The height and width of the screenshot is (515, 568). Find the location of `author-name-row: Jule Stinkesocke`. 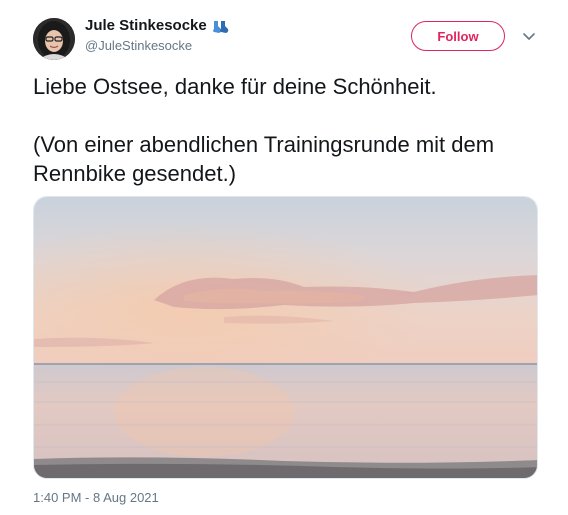

author-name-row: Jule Stinkesocke is located at coordinates (157, 26).